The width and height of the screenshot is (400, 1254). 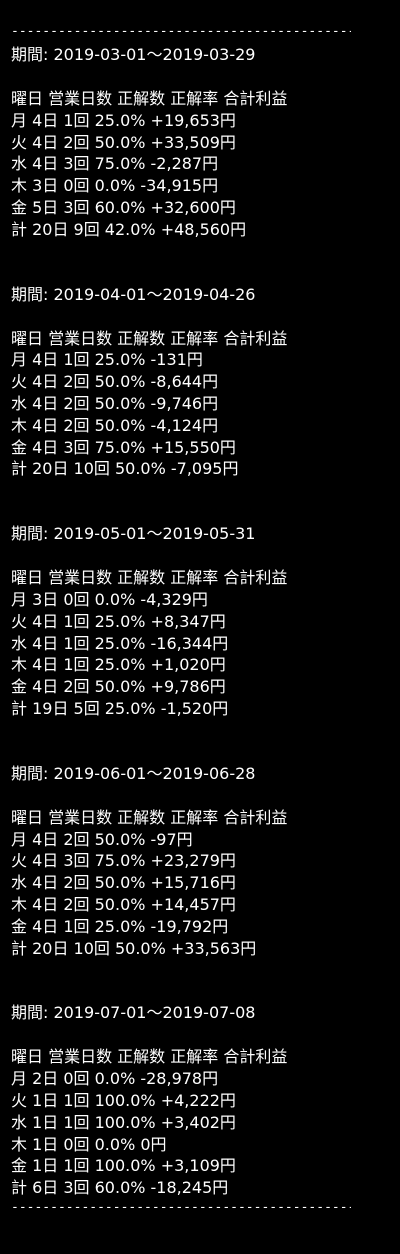 I want to click on table-row: 木 4日 2回 50.0% +14,457円, so click(x=123, y=904).